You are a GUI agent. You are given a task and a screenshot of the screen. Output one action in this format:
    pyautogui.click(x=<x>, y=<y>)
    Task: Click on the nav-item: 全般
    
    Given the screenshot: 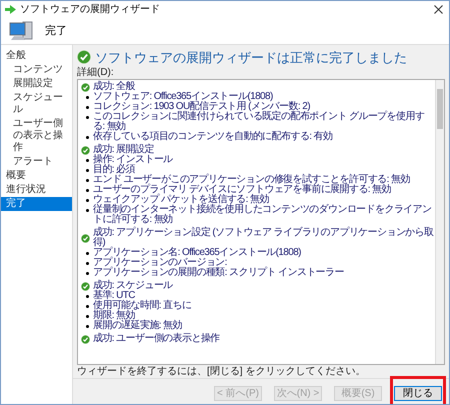 What is the action you would take?
    pyautogui.click(x=36, y=56)
    